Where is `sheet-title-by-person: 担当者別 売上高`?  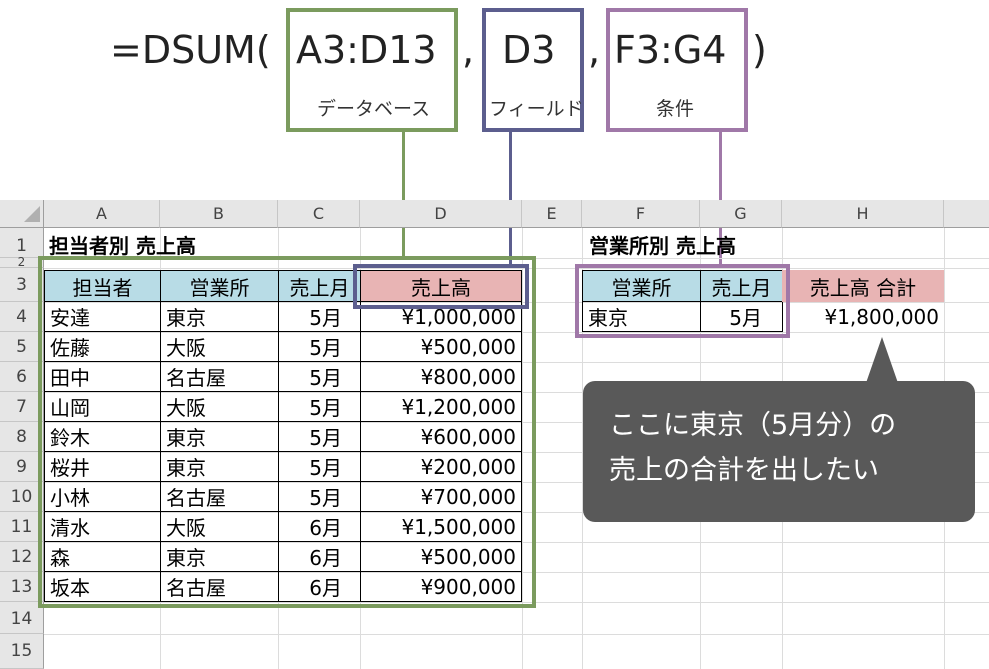 sheet-title-by-person: 担当者別 売上高 is located at coordinates (164, 244).